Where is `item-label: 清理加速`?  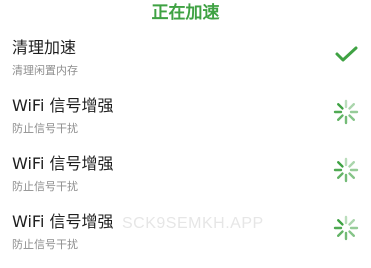 item-label: 清理加速 is located at coordinates (44, 47).